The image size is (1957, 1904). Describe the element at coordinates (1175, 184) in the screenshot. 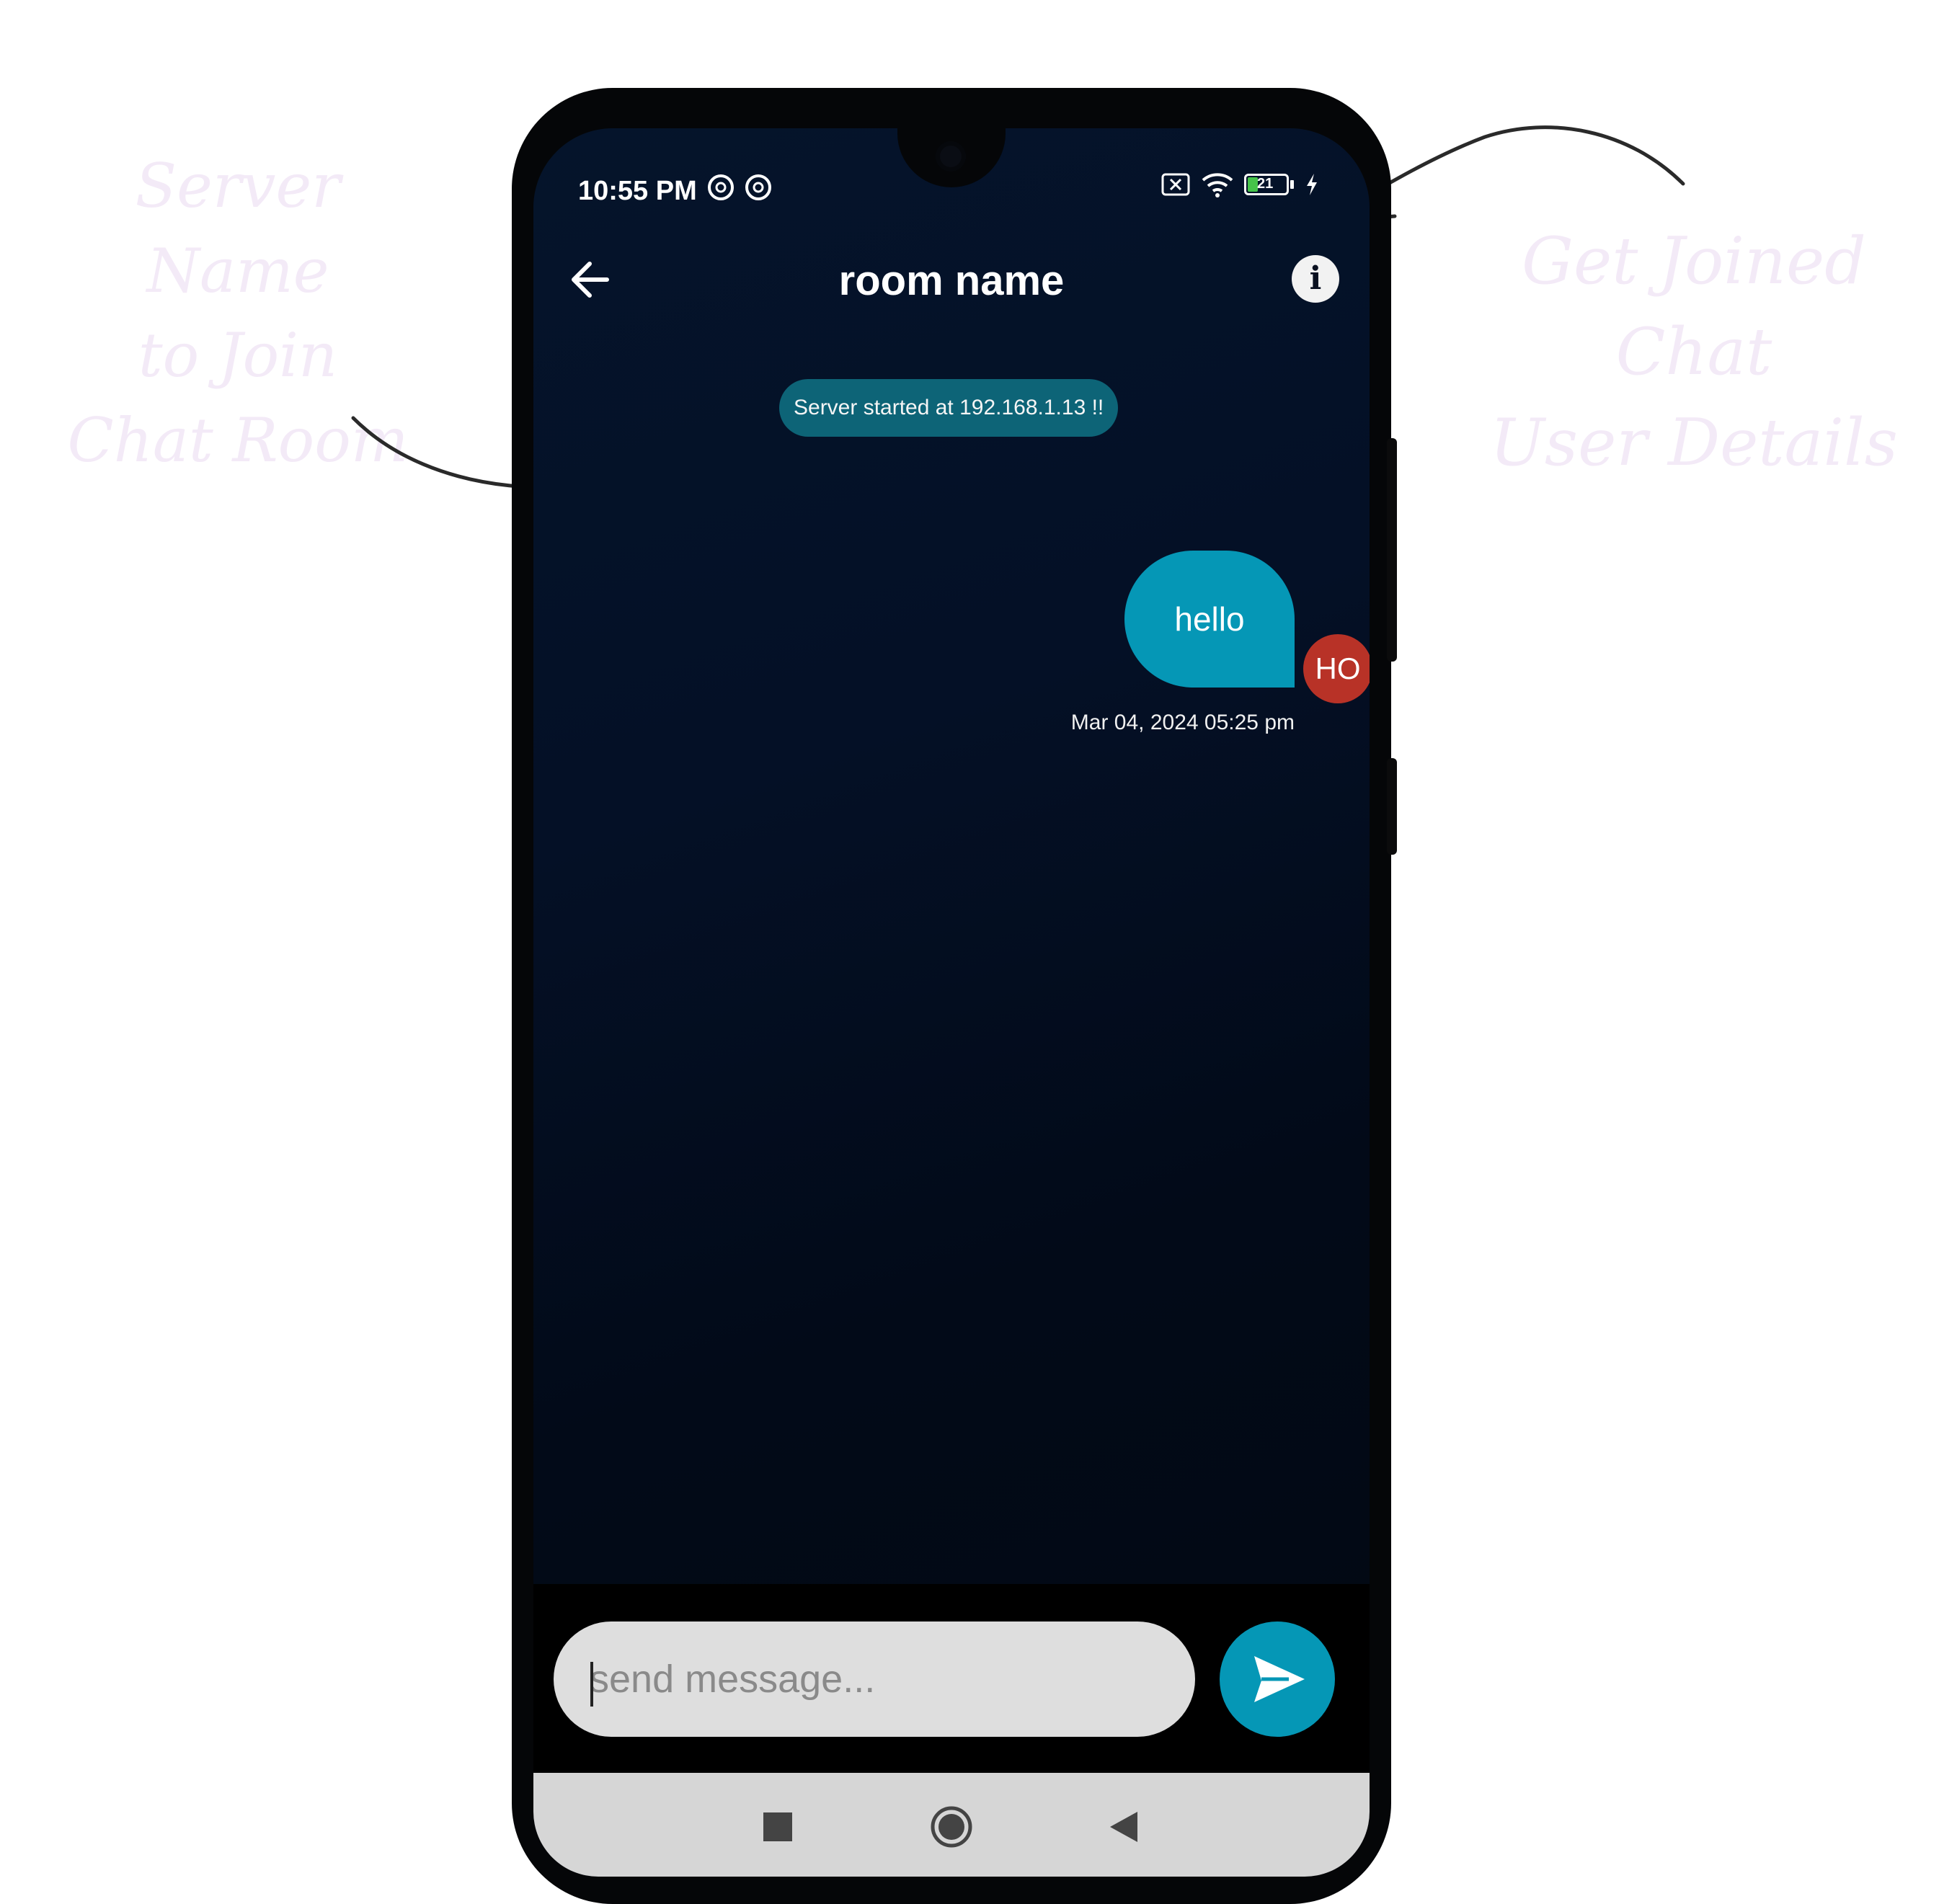

I see `sim-off-icon` at that location.